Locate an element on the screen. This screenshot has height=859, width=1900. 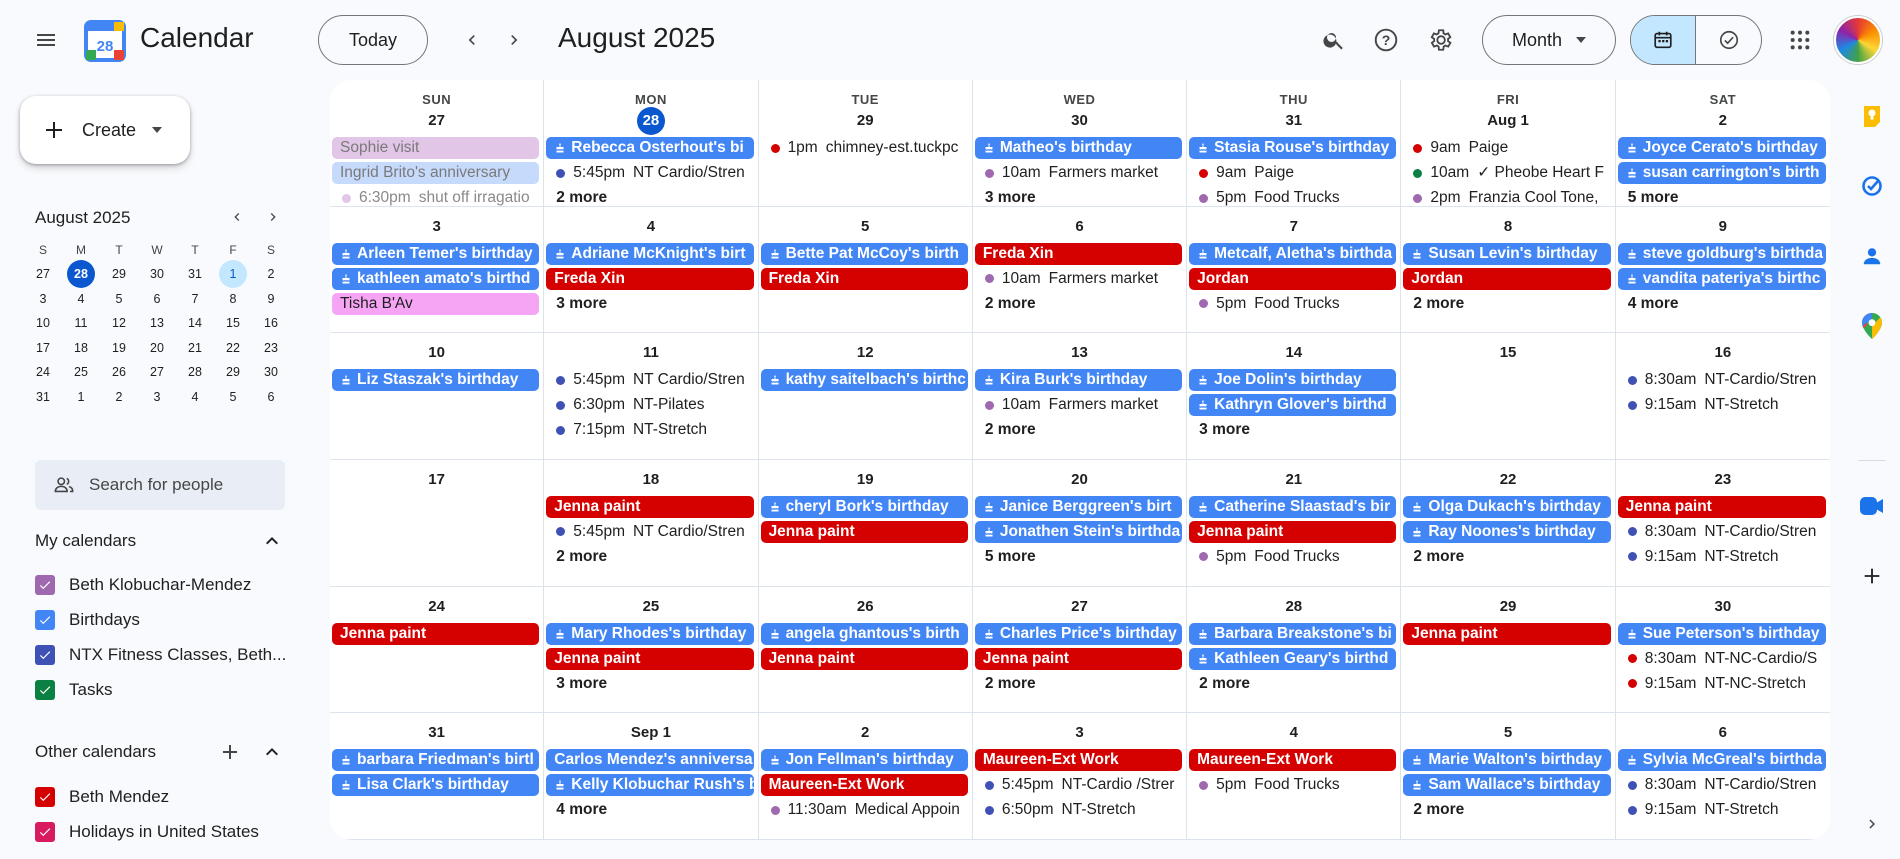
mini-calendar-day: 6 is located at coordinates (271, 397).